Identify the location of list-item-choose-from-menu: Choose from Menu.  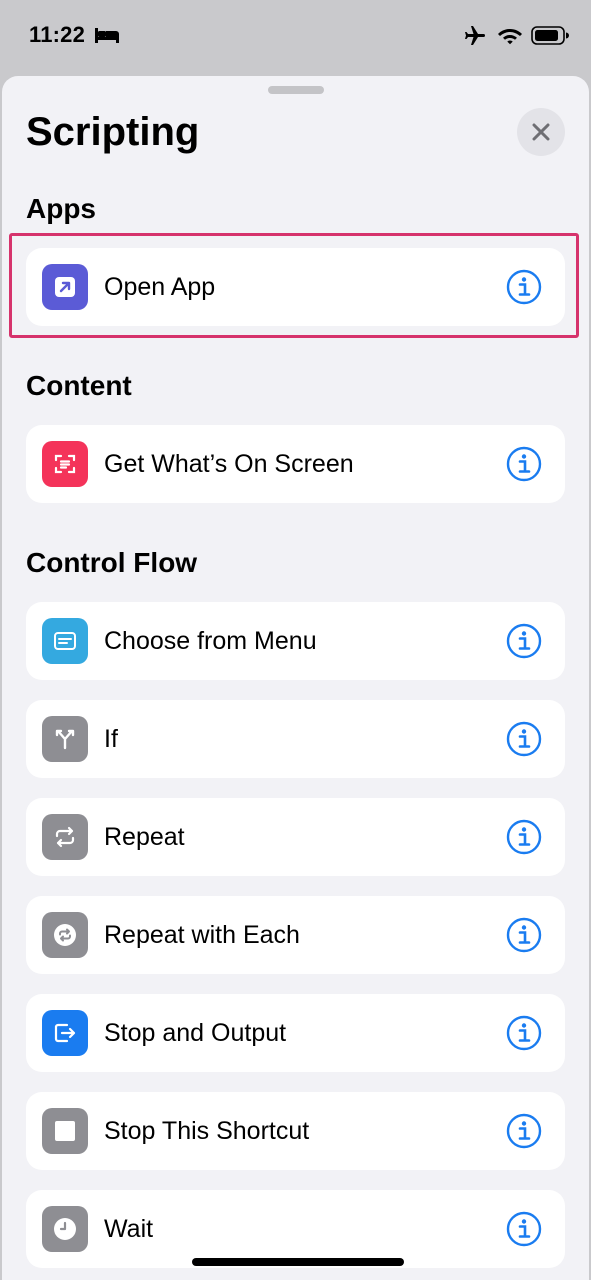
(295, 641).